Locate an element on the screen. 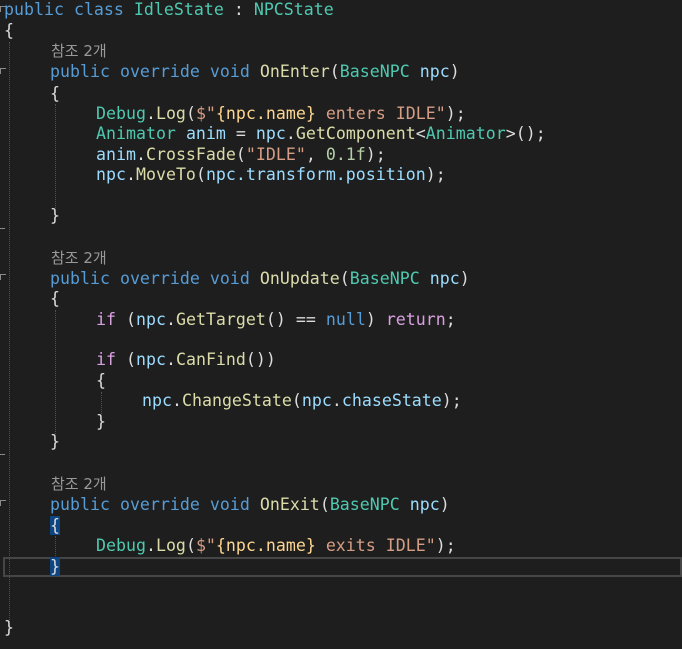  method-crossfade: CrossFade is located at coordinates (190, 154).